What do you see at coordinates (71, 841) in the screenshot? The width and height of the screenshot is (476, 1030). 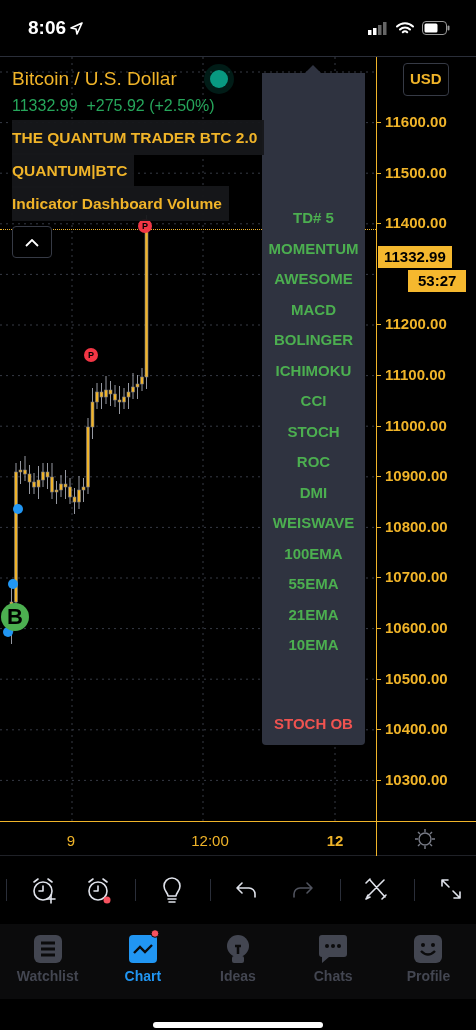 I see `time-label: 9` at bounding box center [71, 841].